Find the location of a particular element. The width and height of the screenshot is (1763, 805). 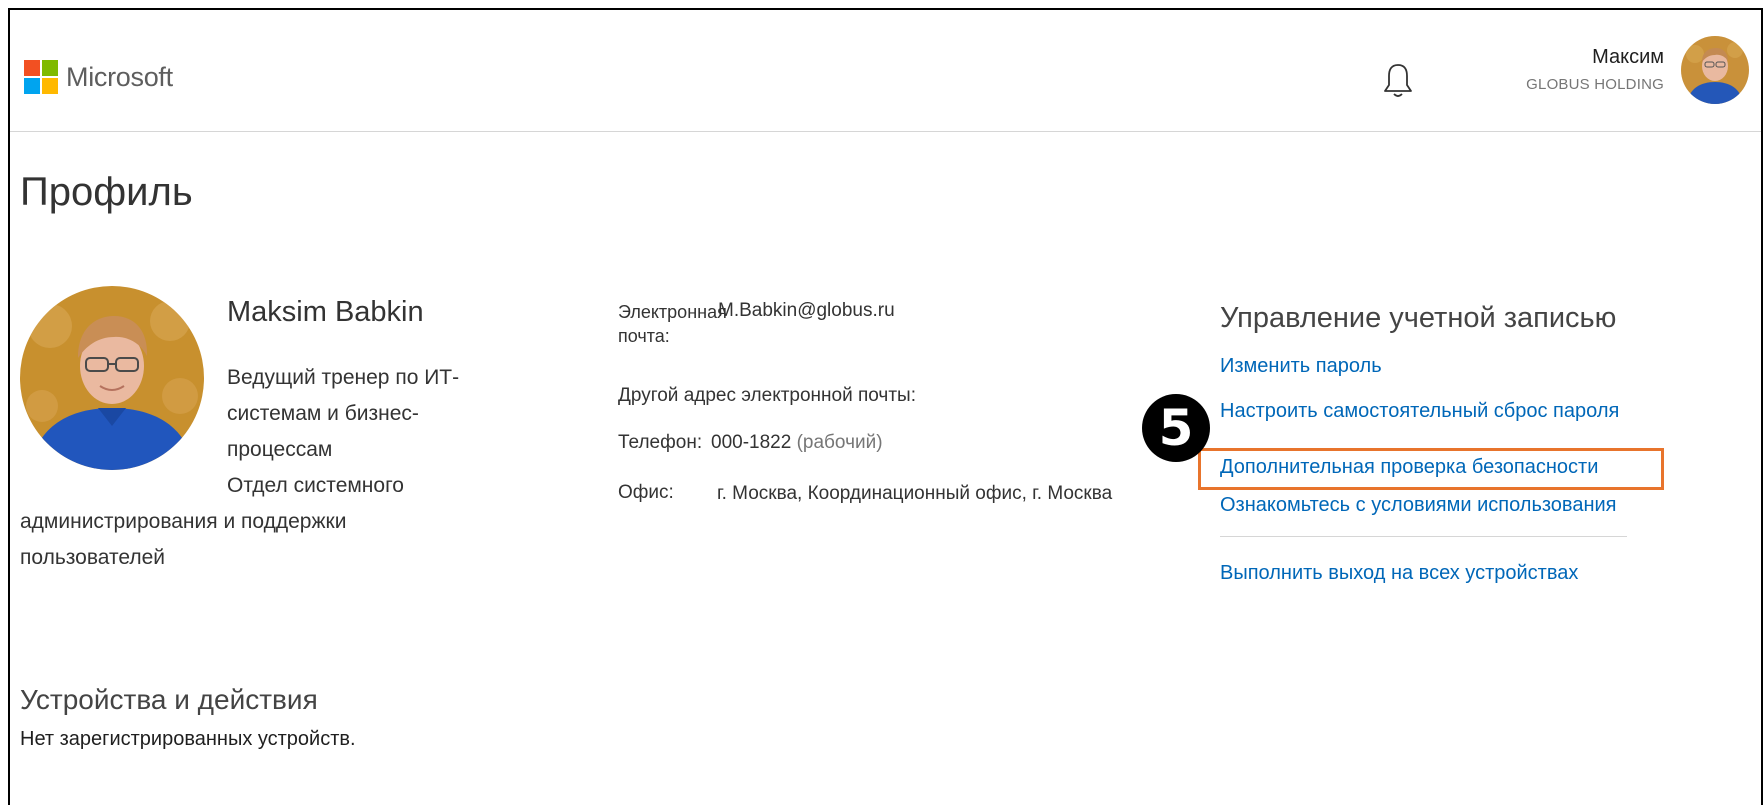

phone-label: Телефон: is located at coordinates (660, 442).